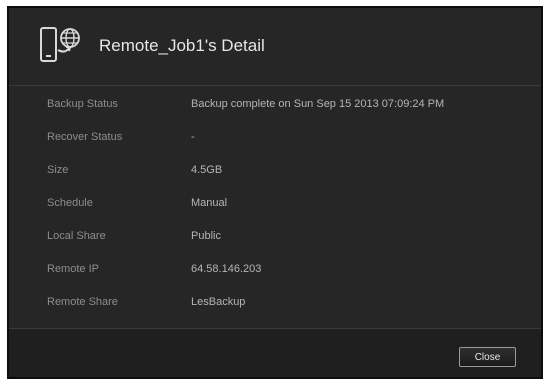 The width and height of the screenshot is (553, 388). What do you see at coordinates (82, 104) in the screenshot?
I see `backup-status-label: Backup Status` at bounding box center [82, 104].